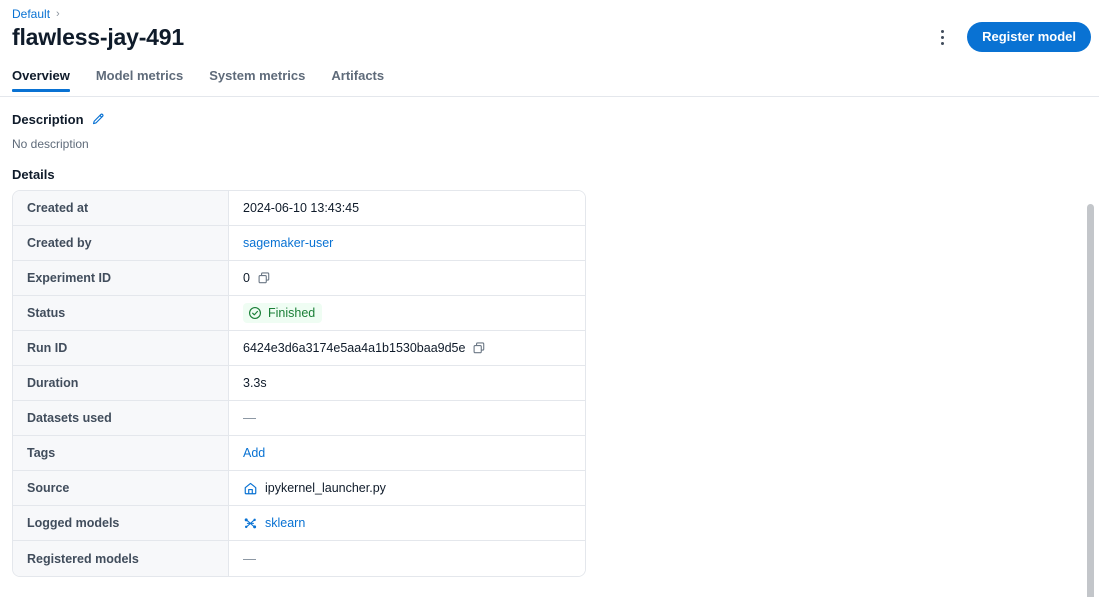  I want to click on more-actions-button, so click(942, 37).